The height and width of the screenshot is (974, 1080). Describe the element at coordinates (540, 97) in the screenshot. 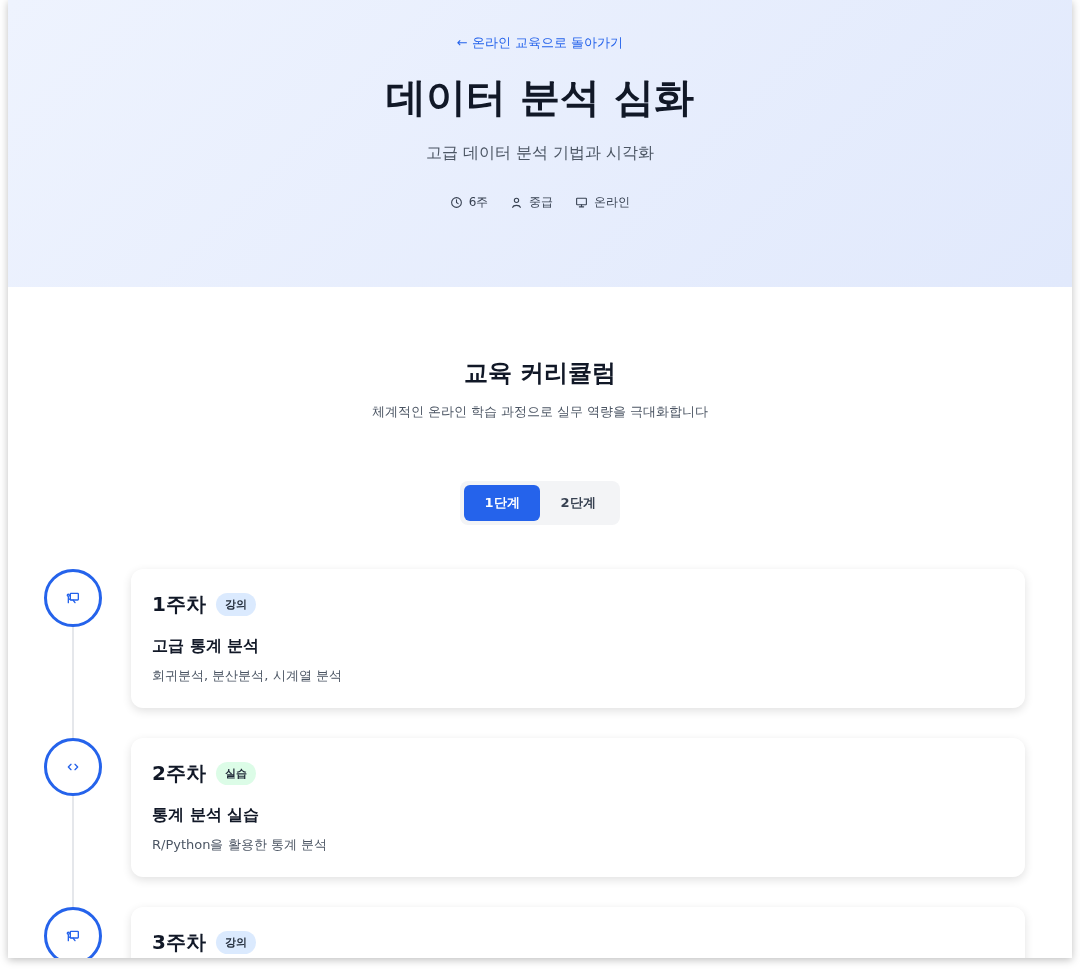

I see `course-title: 데이터 분석 심화` at that location.